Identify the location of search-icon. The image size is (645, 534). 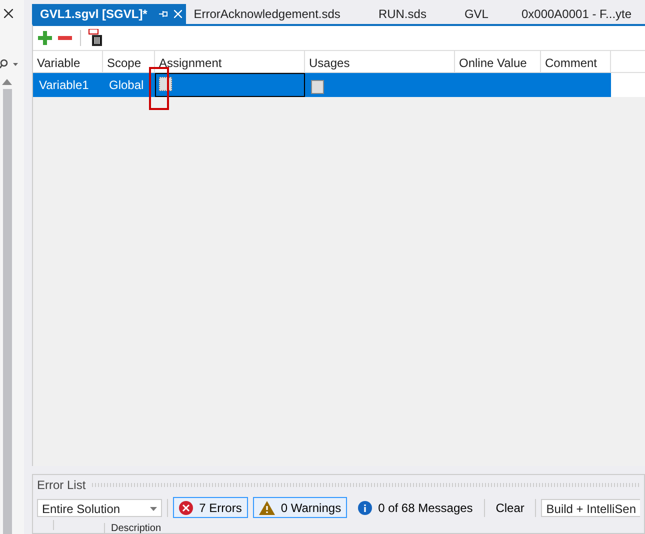
(10, 64).